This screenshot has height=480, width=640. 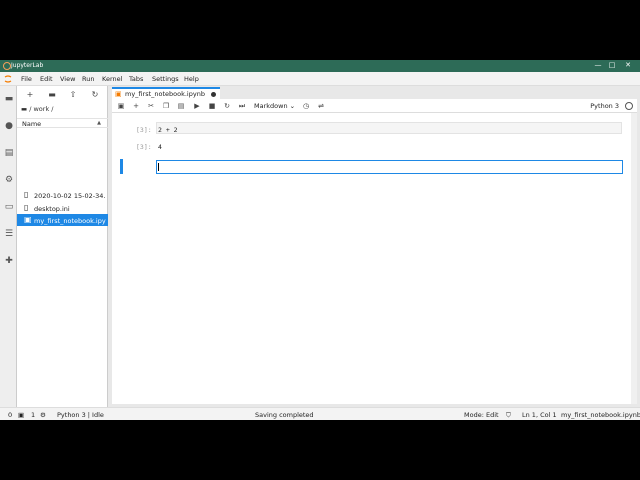 I want to click on close-button: ✕, so click(x=628, y=65).